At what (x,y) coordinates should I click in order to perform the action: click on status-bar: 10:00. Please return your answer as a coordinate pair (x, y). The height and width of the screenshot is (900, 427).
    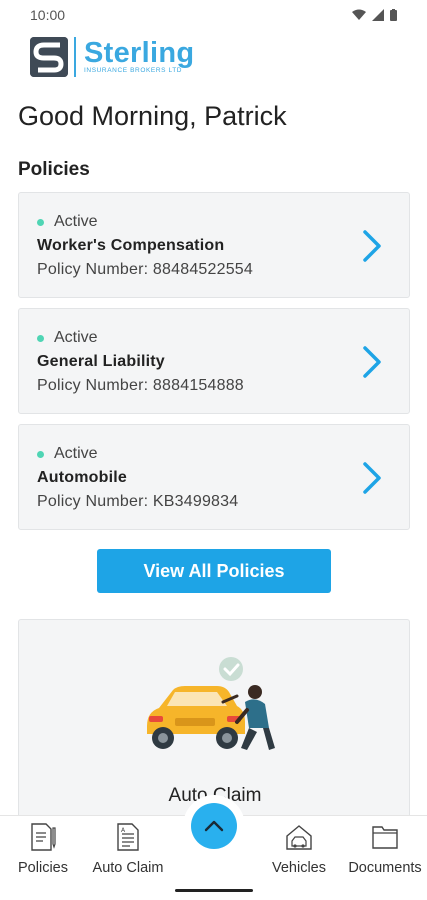
    Looking at the image, I should click on (213, 15).